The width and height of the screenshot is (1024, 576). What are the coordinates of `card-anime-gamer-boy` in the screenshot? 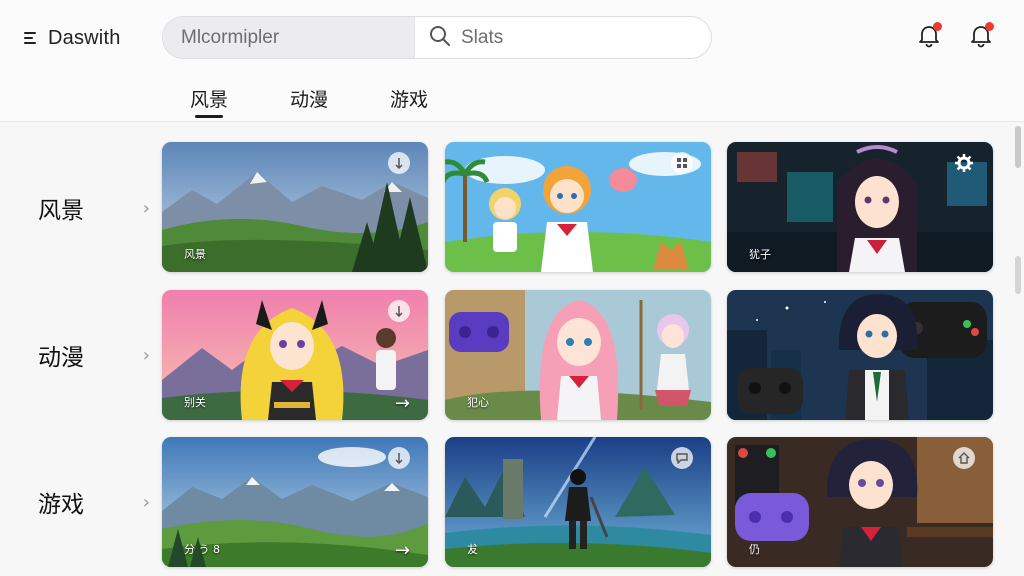 It's located at (860, 355).